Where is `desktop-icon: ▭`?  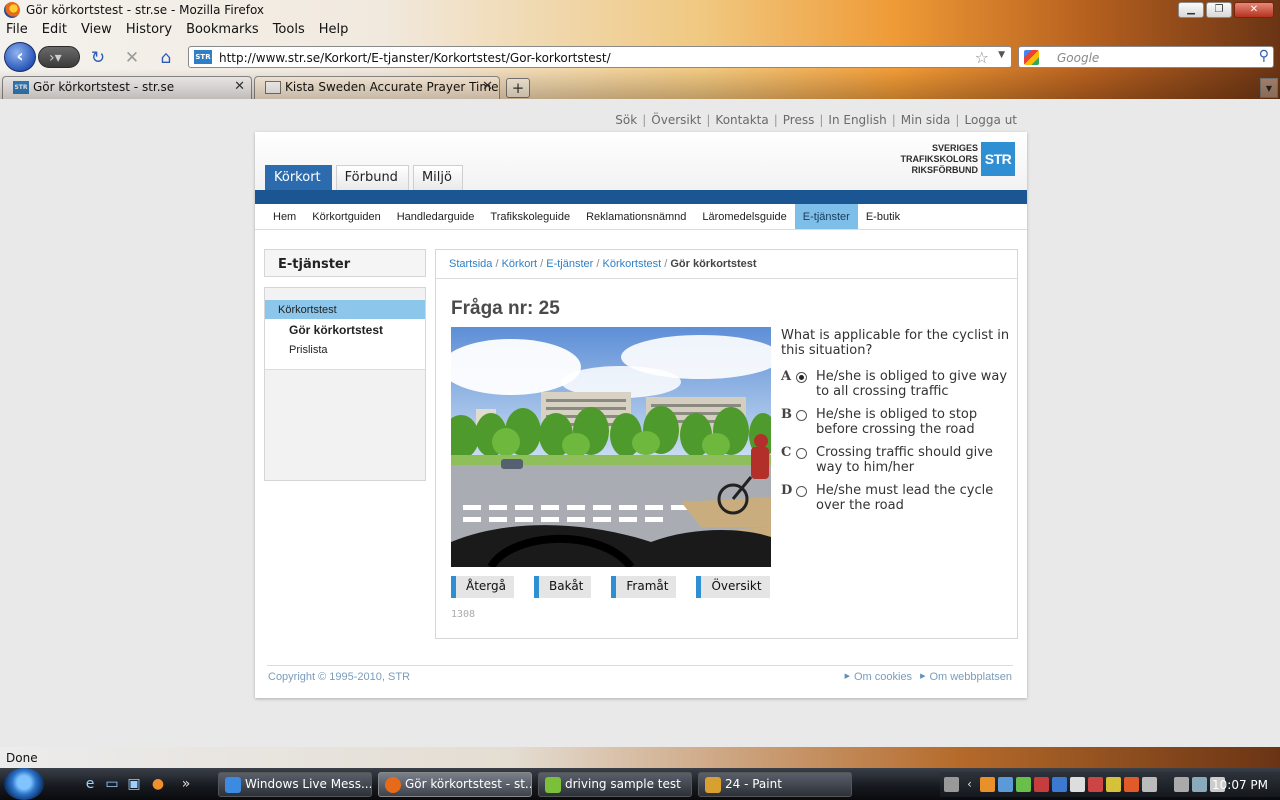
desktop-icon: ▭ is located at coordinates (112, 784).